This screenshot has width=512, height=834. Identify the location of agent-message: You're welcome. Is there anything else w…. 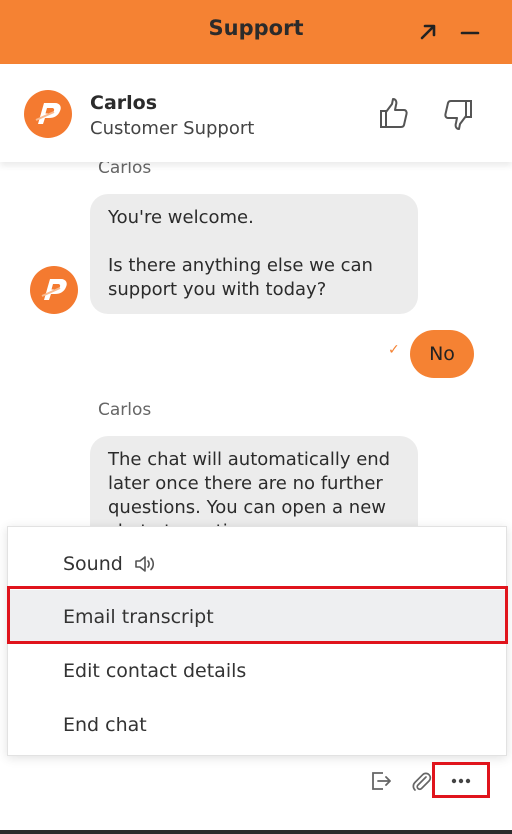
(254, 254).